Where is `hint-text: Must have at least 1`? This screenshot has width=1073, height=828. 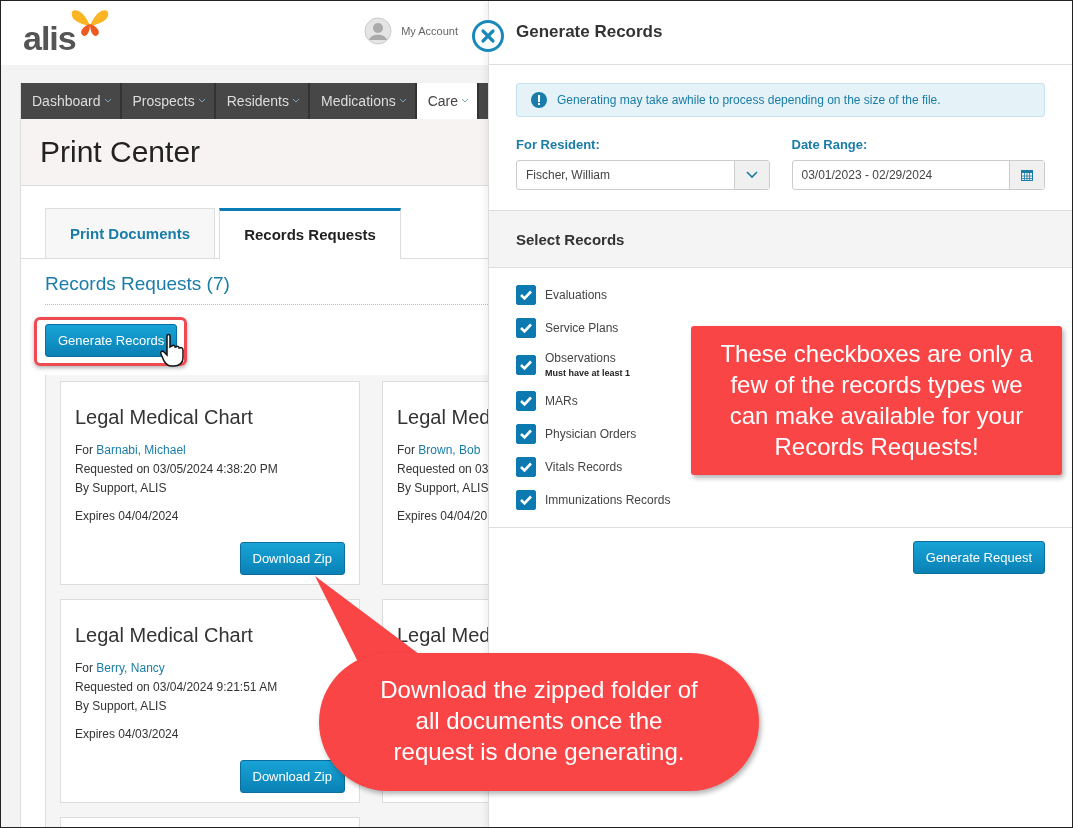 hint-text: Must have at least 1 is located at coordinates (588, 373).